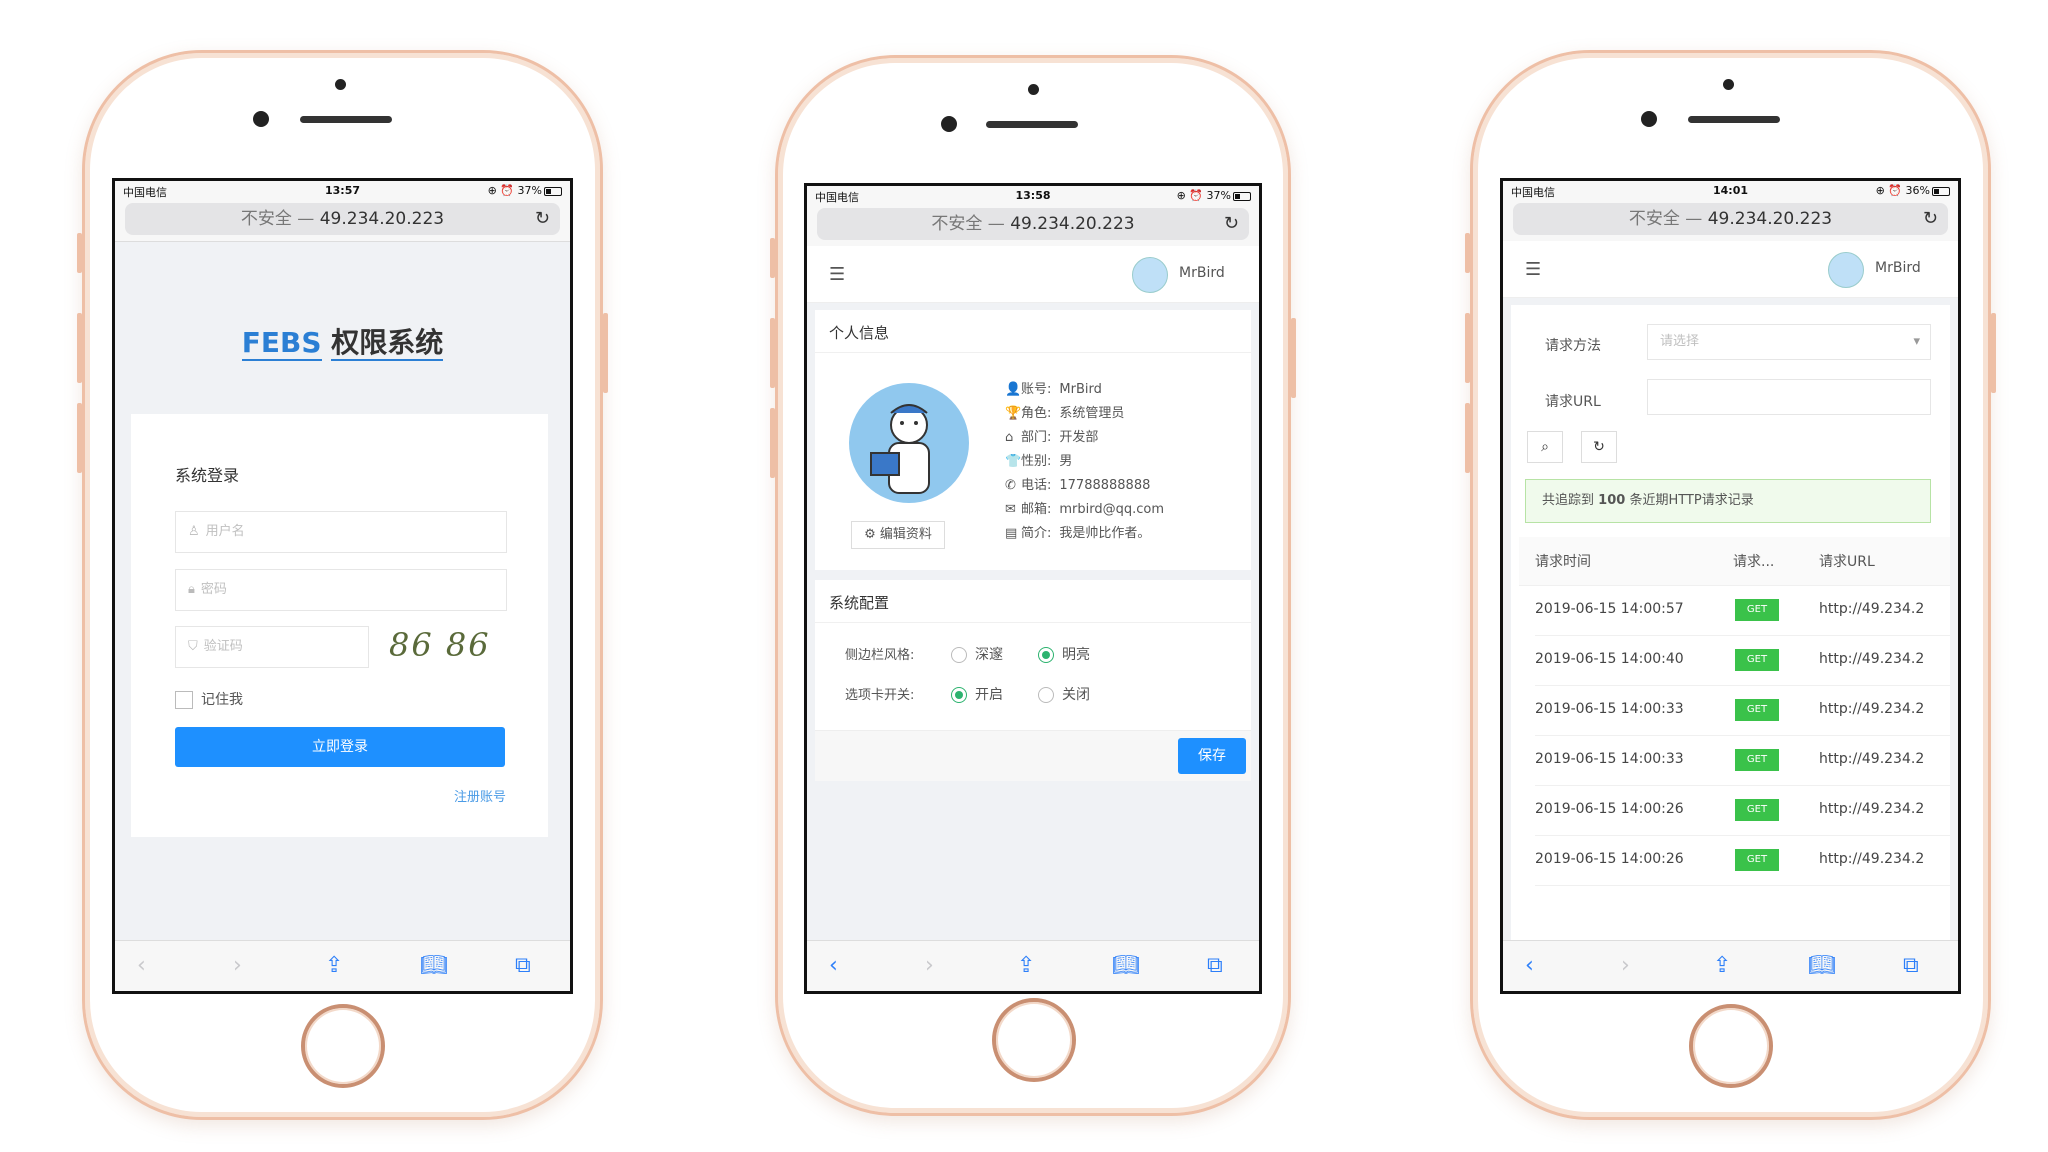  I want to click on app-title: FEBS 权限系统, so click(342, 341).